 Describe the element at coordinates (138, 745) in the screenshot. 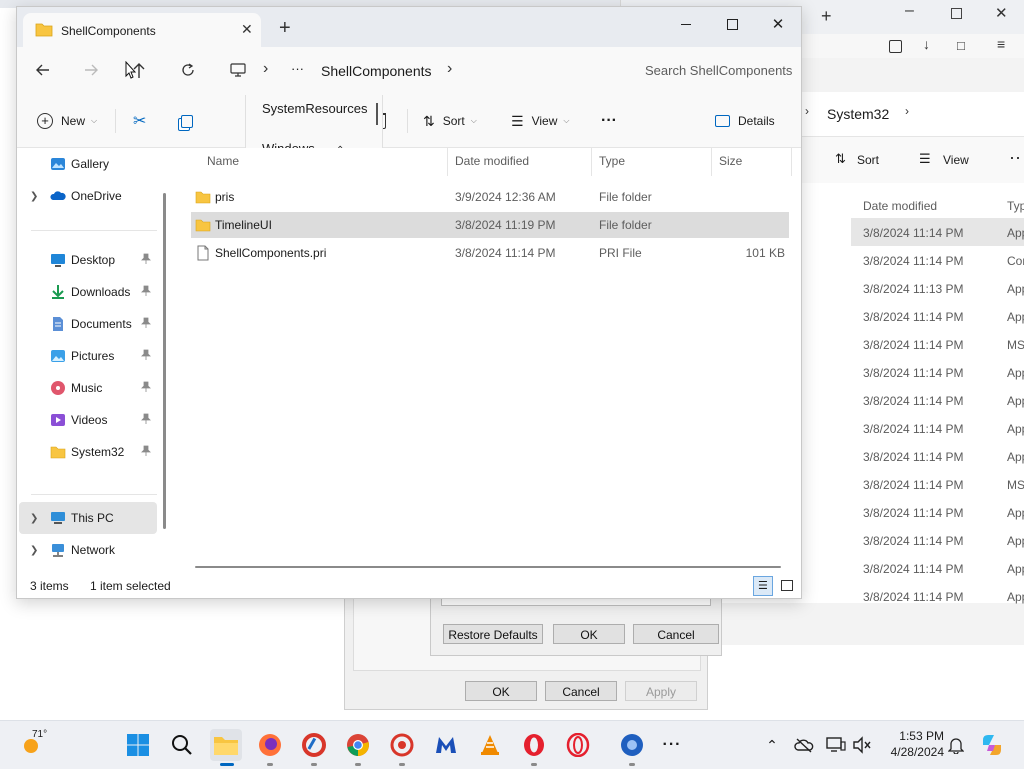

I see `start-button` at that location.